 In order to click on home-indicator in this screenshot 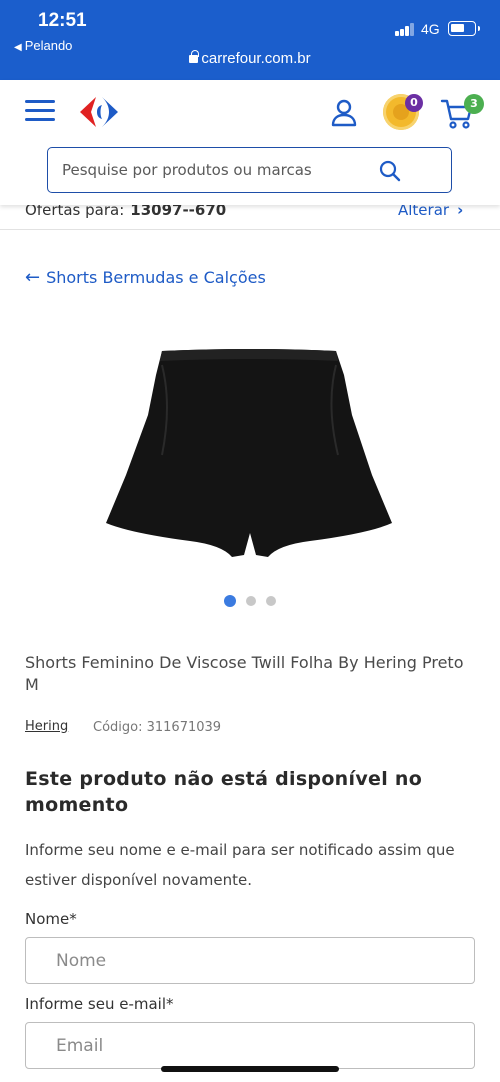, I will do `click(250, 1069)`.